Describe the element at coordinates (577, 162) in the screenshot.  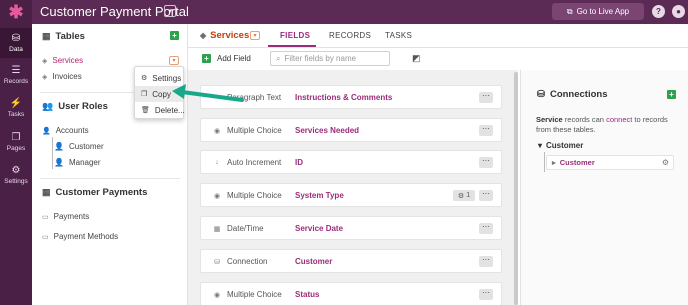
I see `connection-item-label: Customer` at that location.